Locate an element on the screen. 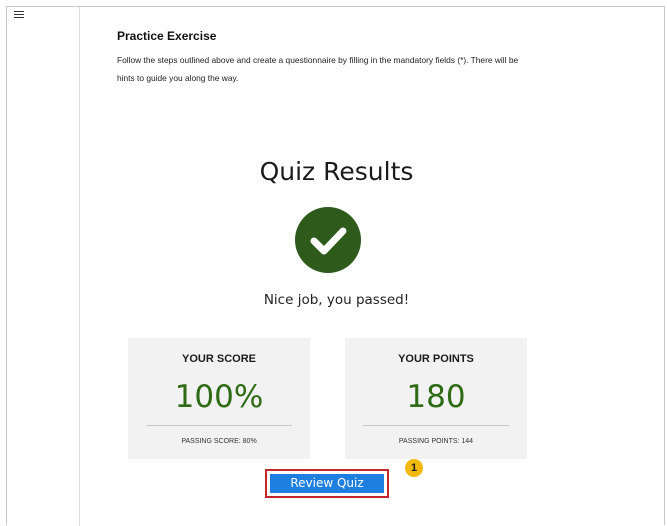 This screenshot has height=526, width=667. step-badge: 1 is located at coordinates (414, 468).